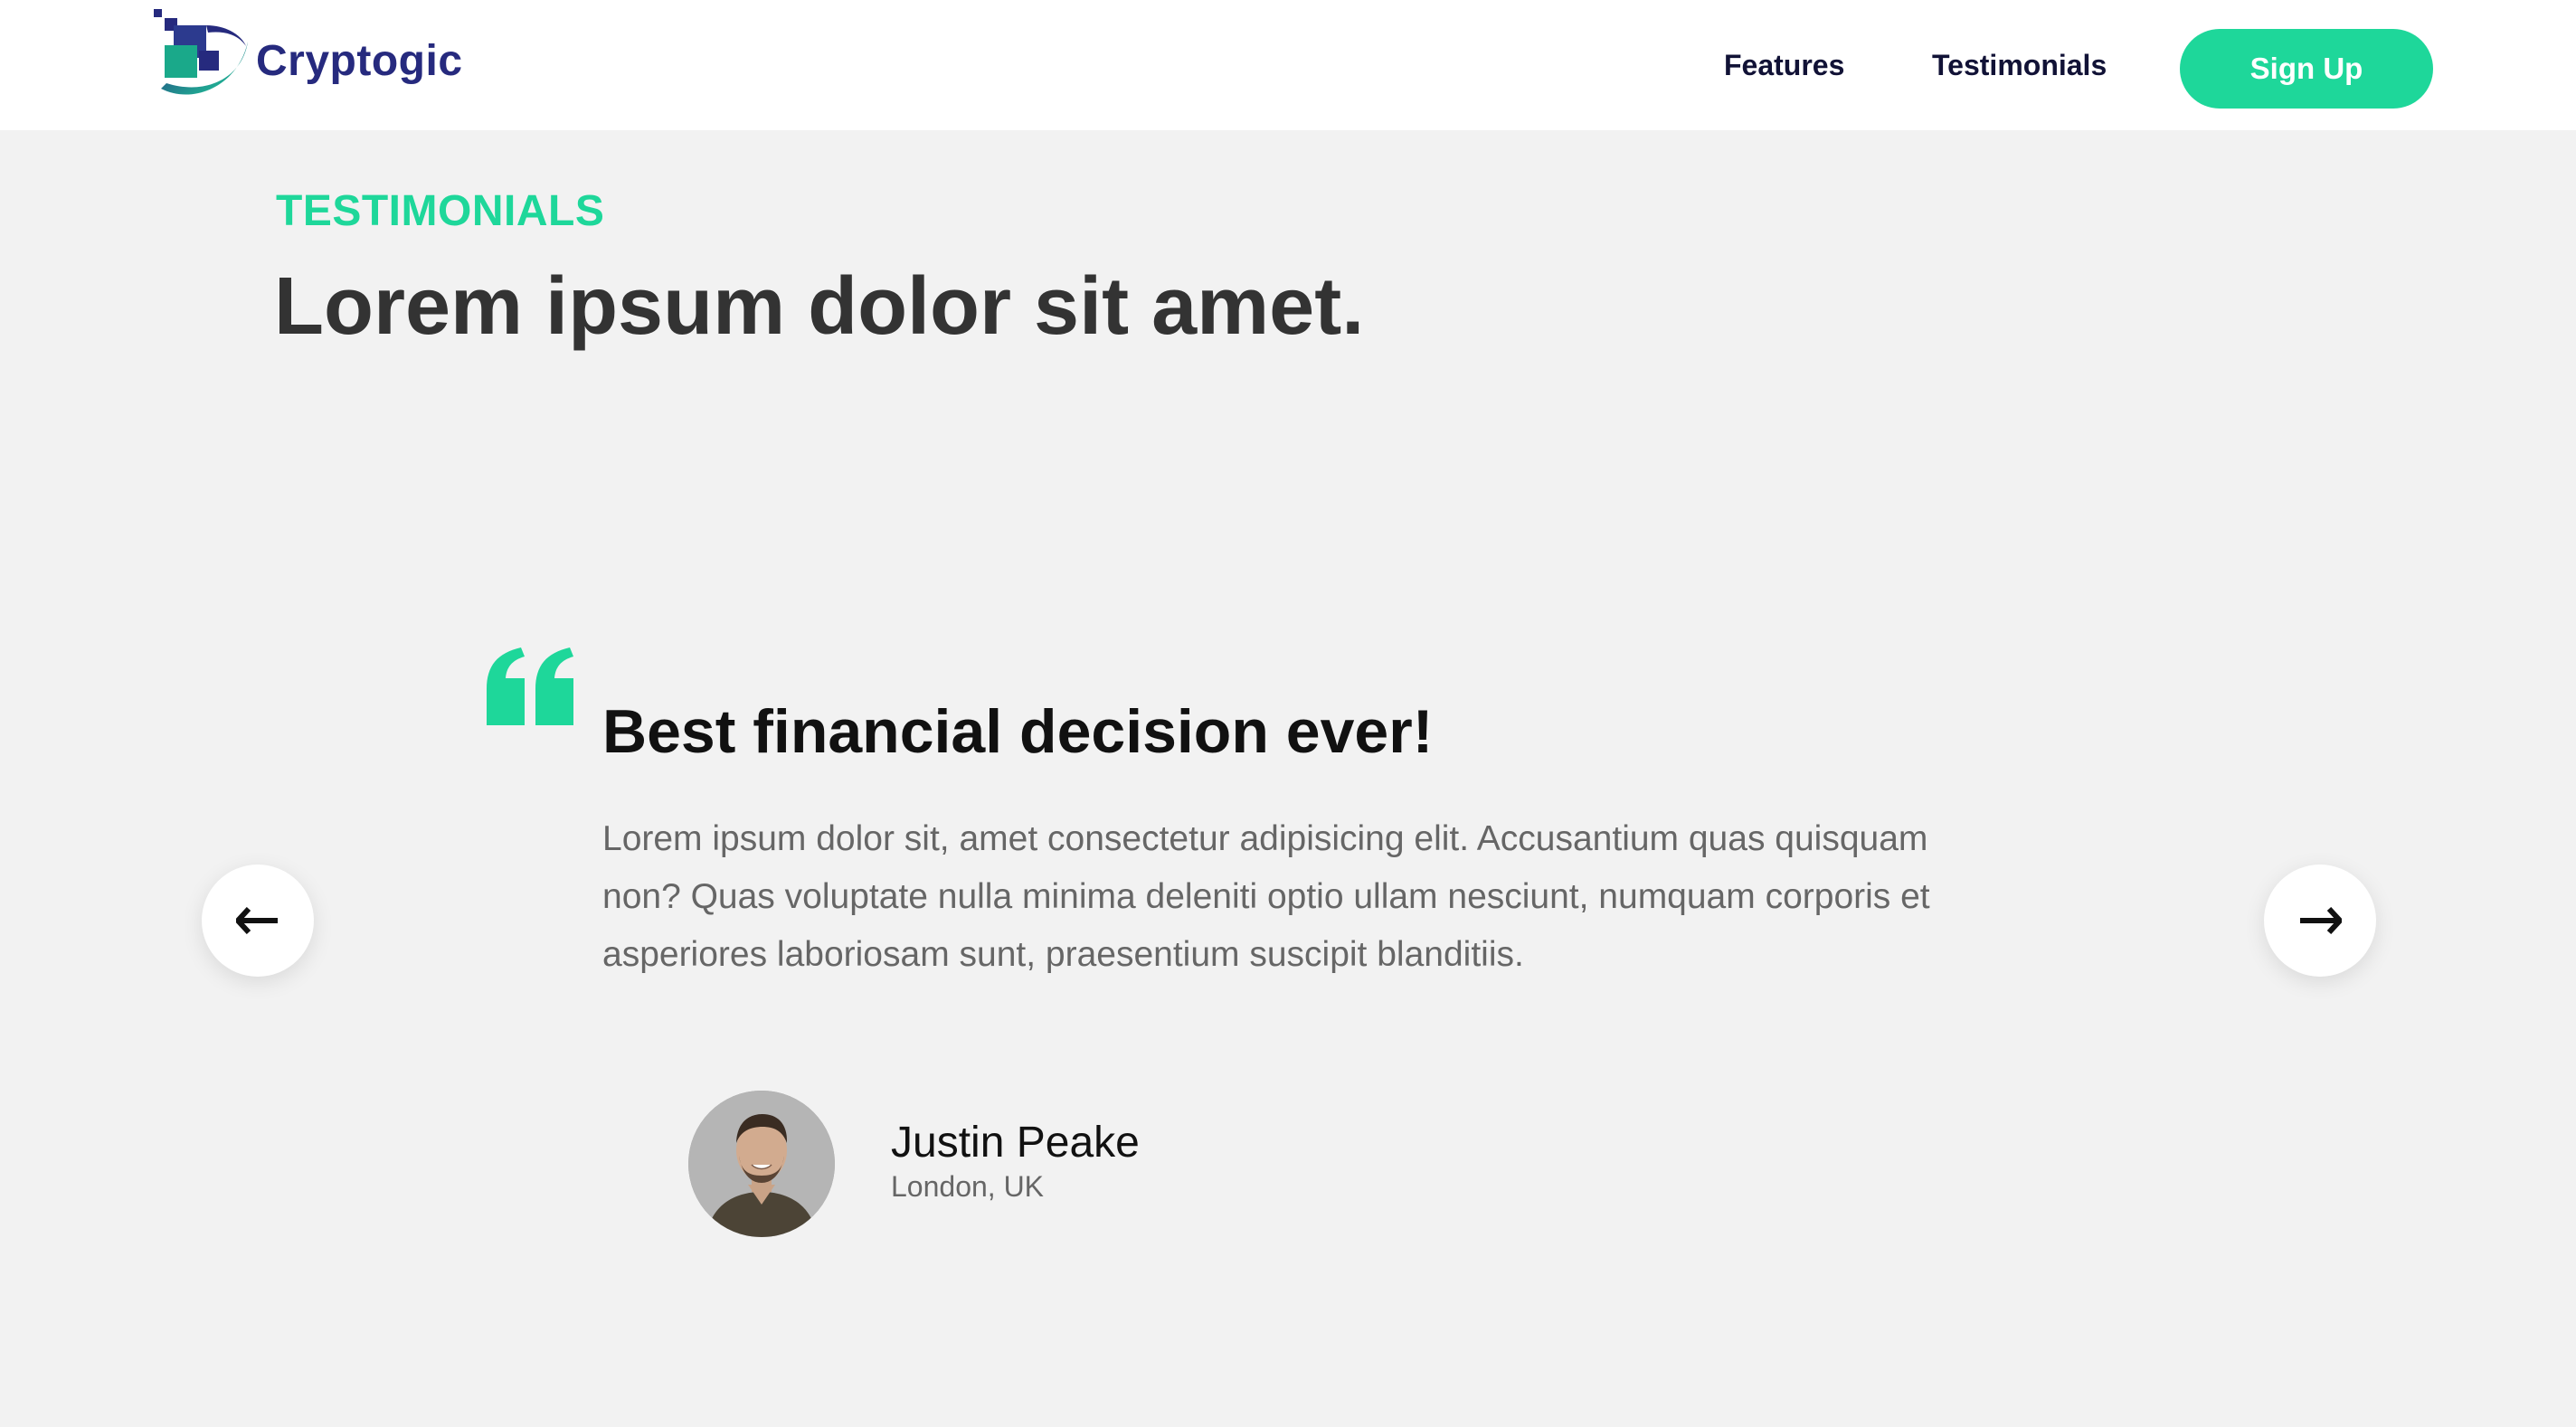  What do you see at coordinates (761, 1164) in the screenshot?
I see `author-avatar` at bounding box center [761, 1164].